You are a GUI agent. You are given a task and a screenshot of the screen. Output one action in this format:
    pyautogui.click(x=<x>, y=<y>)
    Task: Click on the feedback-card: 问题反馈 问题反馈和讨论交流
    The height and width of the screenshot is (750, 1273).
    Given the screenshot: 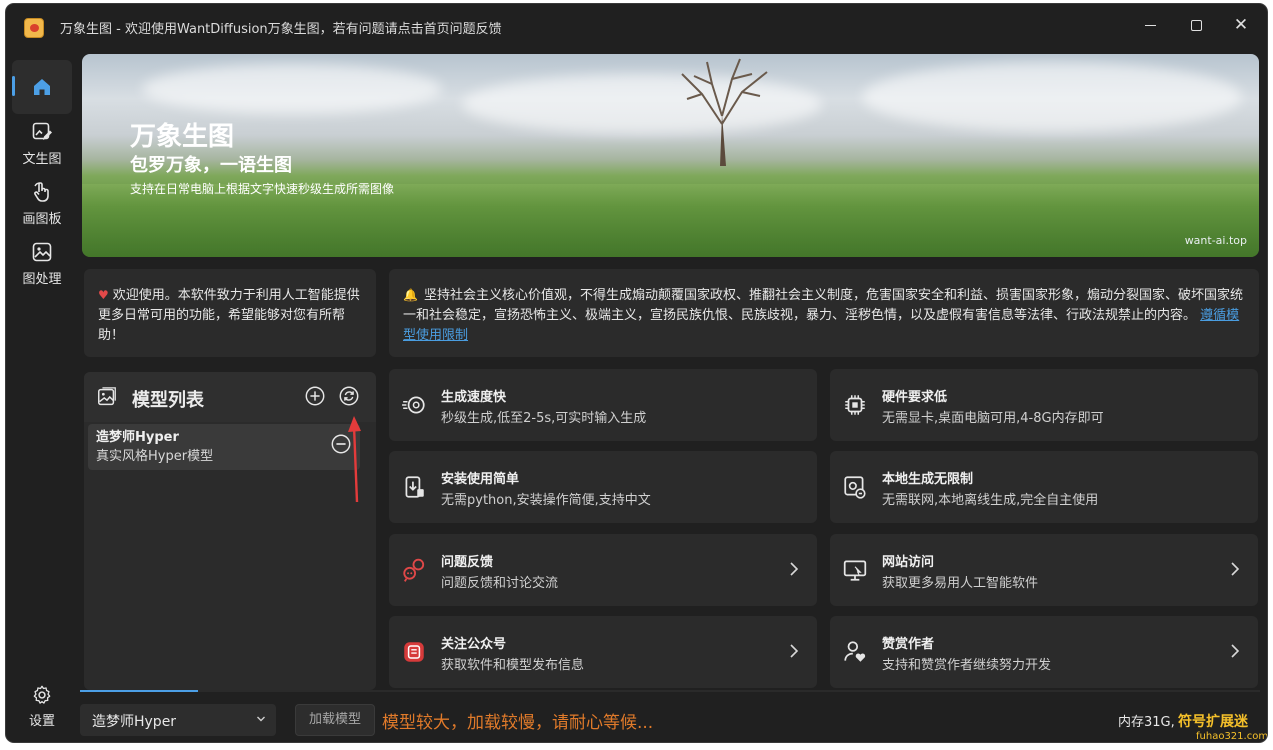 What is the action you would take?
    pyautogui.click(x=603, y=570)
    